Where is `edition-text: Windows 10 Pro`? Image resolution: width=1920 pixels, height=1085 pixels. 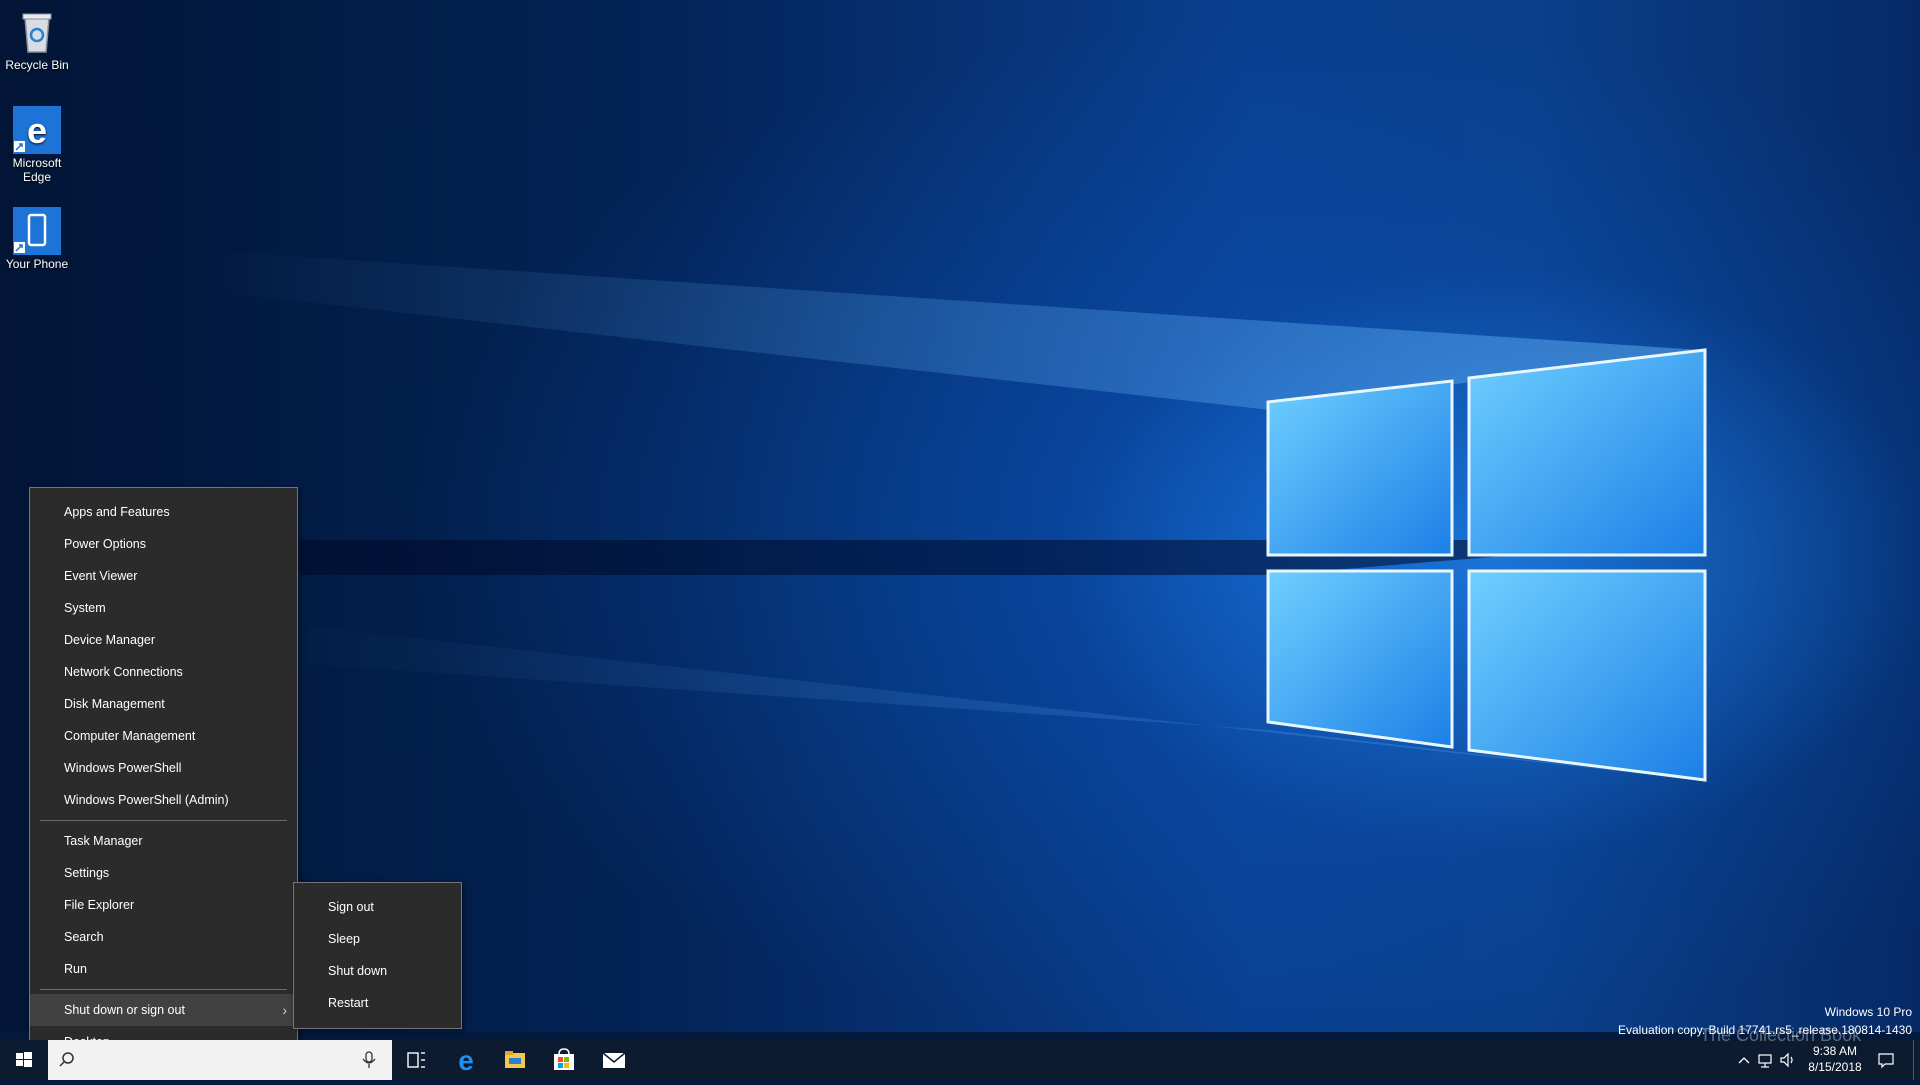 edition-text: Windows 10 Pro is located at coordinates (1868, 1012).